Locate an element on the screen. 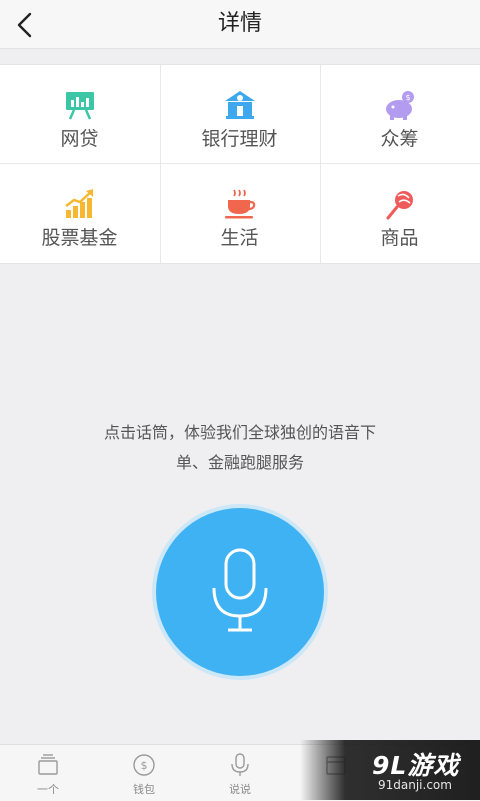  category-p2p-loan: 网贷 is located at coordinates (79, 114).